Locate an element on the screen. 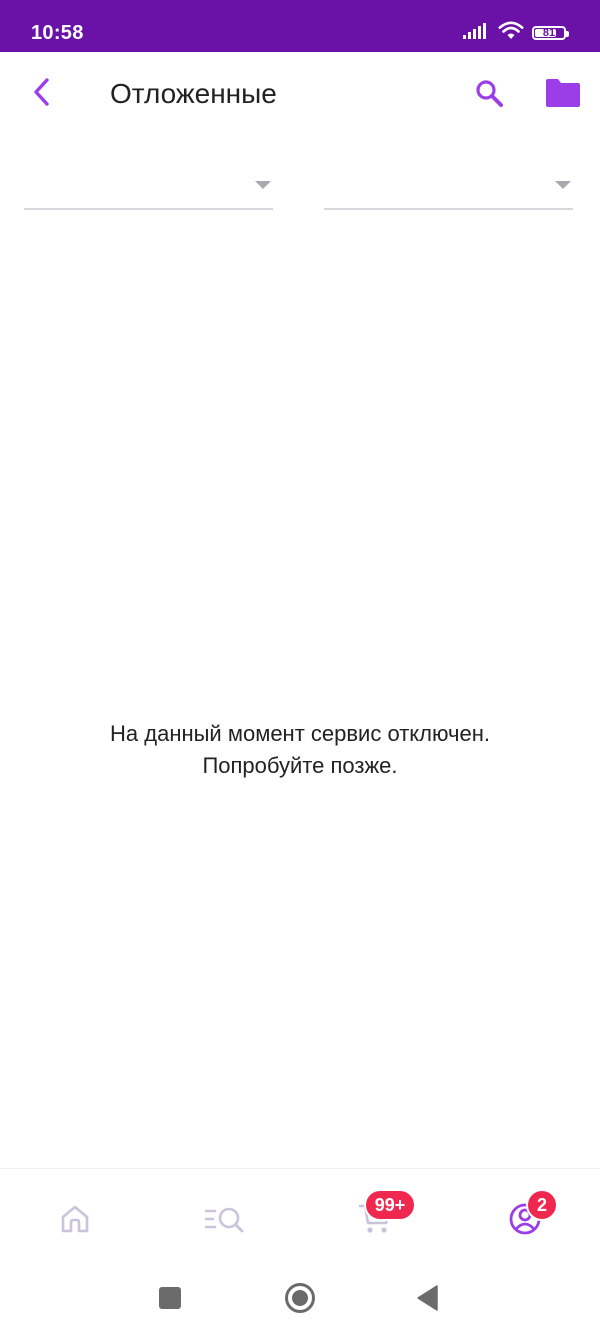  folder-icon is located at coordinates (563, 95).